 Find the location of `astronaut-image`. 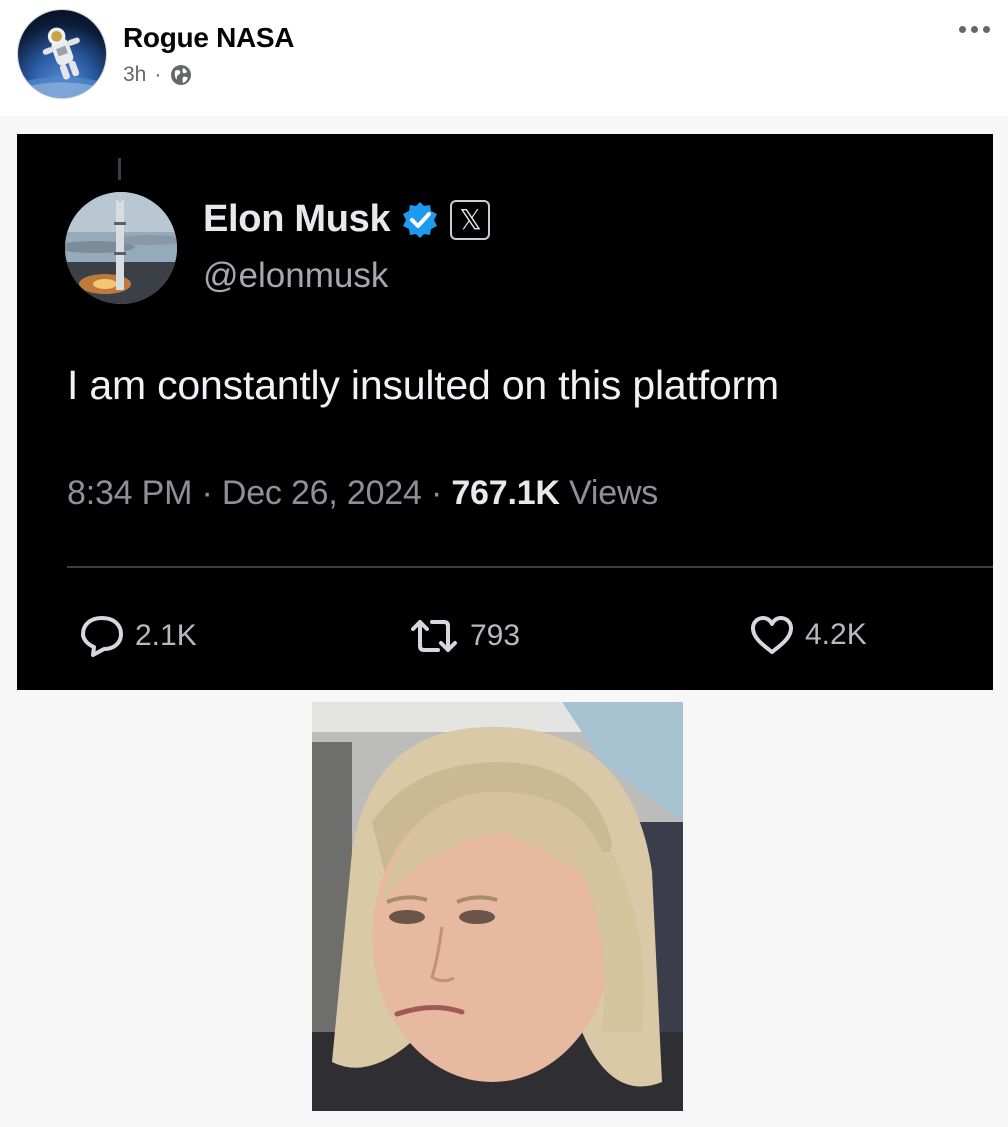

astronaut-image is located at coordinates (62, 62).